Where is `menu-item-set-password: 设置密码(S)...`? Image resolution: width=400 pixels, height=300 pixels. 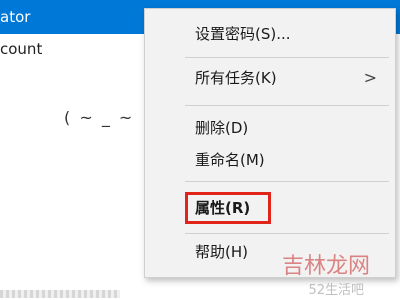
menu-item-set-password: 设置密码(S)... is located at coordinates (270, 34).